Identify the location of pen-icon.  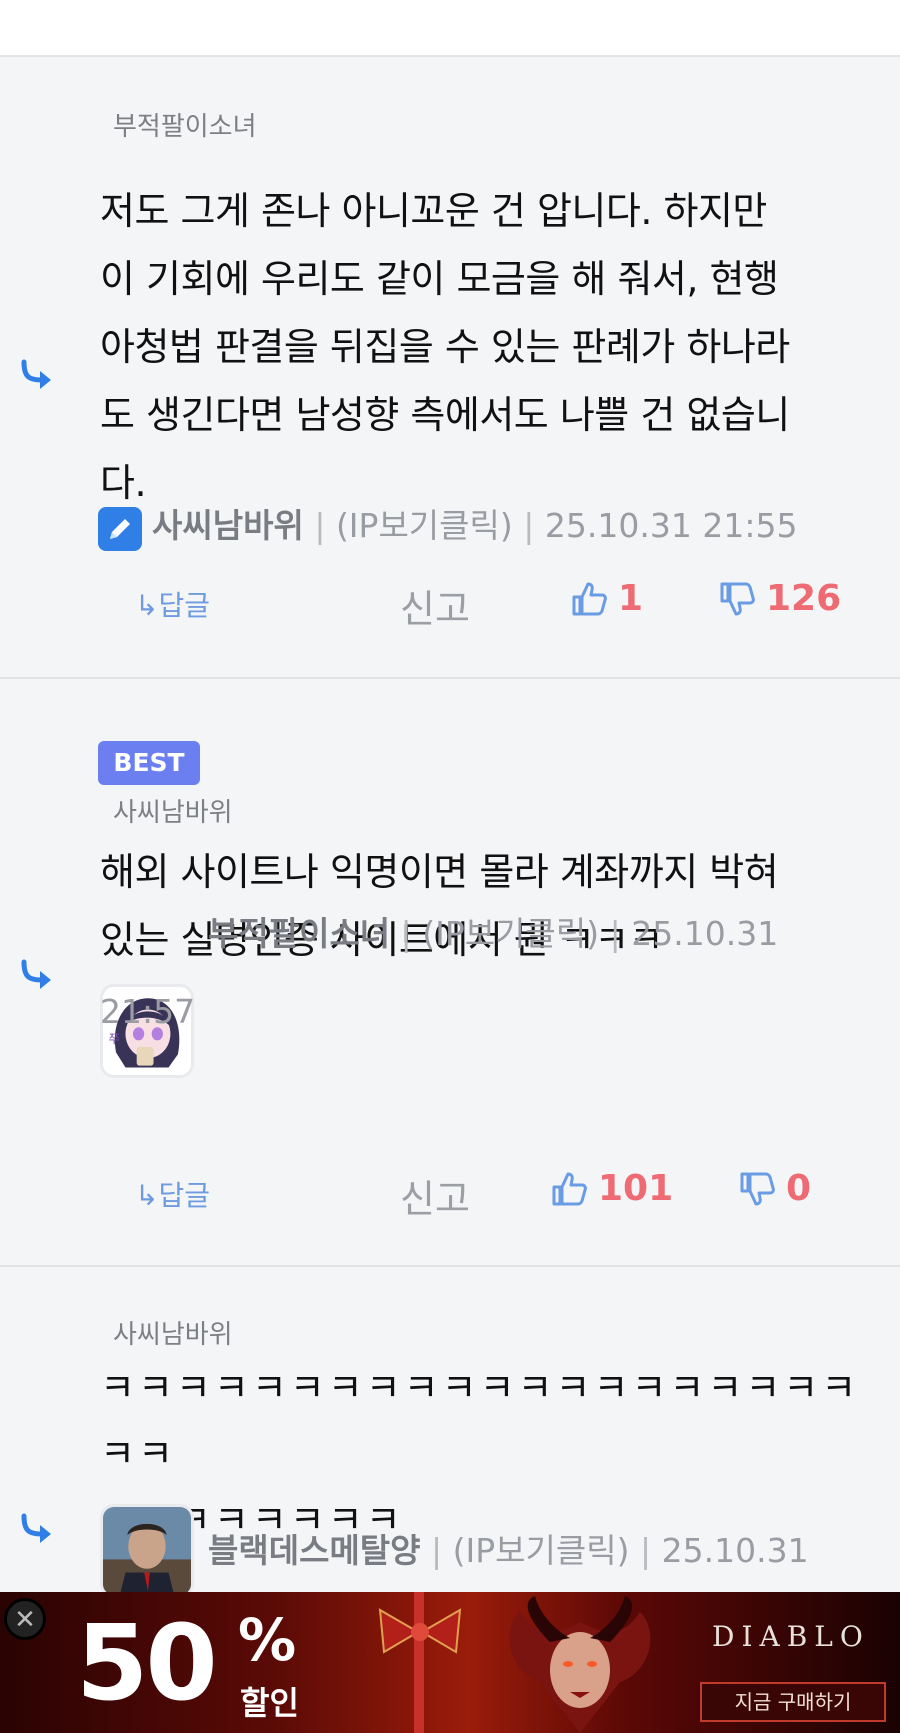
(120, 529).